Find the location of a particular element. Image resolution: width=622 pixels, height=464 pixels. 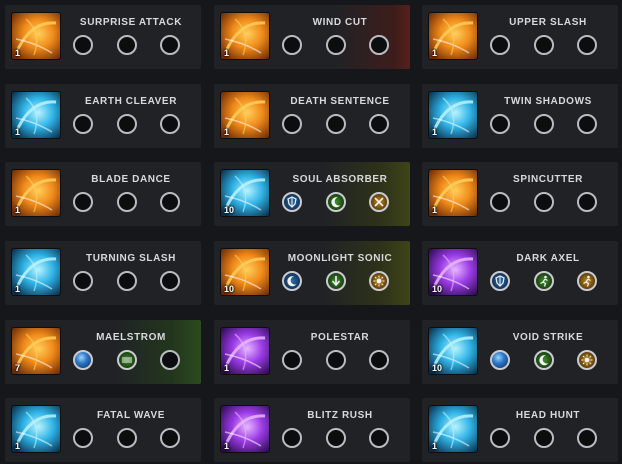

skill-card: 10 VOID STRIKE is located at coordinates (520, 352).